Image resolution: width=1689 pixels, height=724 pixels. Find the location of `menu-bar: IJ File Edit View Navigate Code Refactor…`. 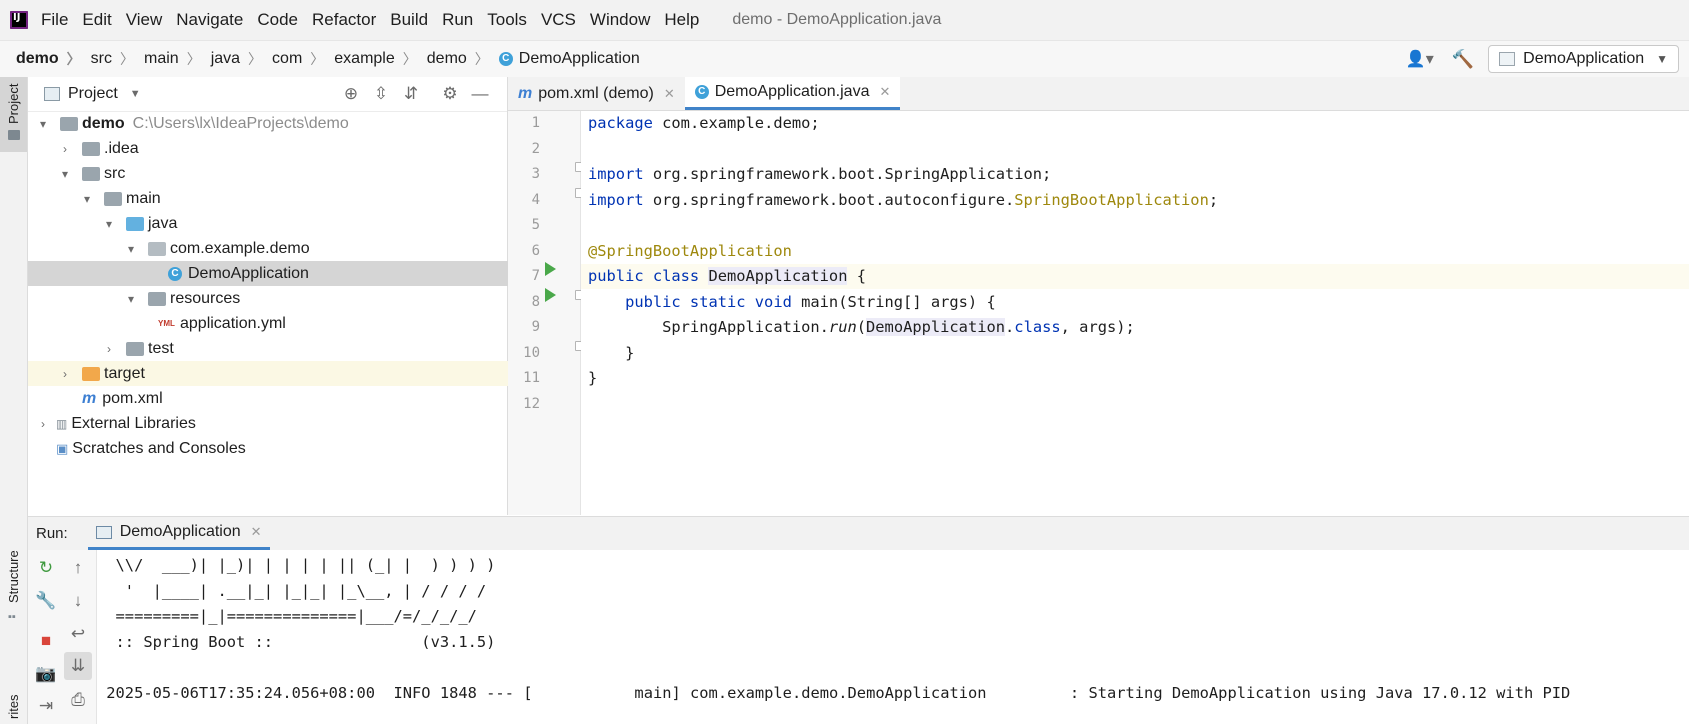

menu-bar: IJ File Edit View Navigate Code Refactor… is located at coordinates (844, 20).